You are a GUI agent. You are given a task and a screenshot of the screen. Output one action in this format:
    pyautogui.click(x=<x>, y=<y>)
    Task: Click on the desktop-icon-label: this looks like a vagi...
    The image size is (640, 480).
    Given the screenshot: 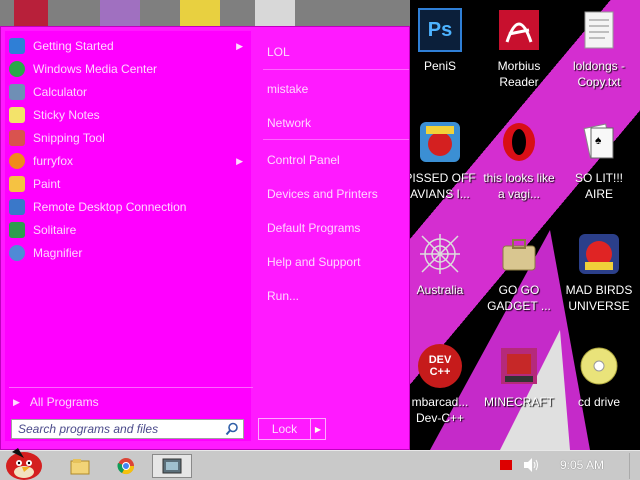 What is the action you would take?
    pyautogui.click(x=519, y=186)
    